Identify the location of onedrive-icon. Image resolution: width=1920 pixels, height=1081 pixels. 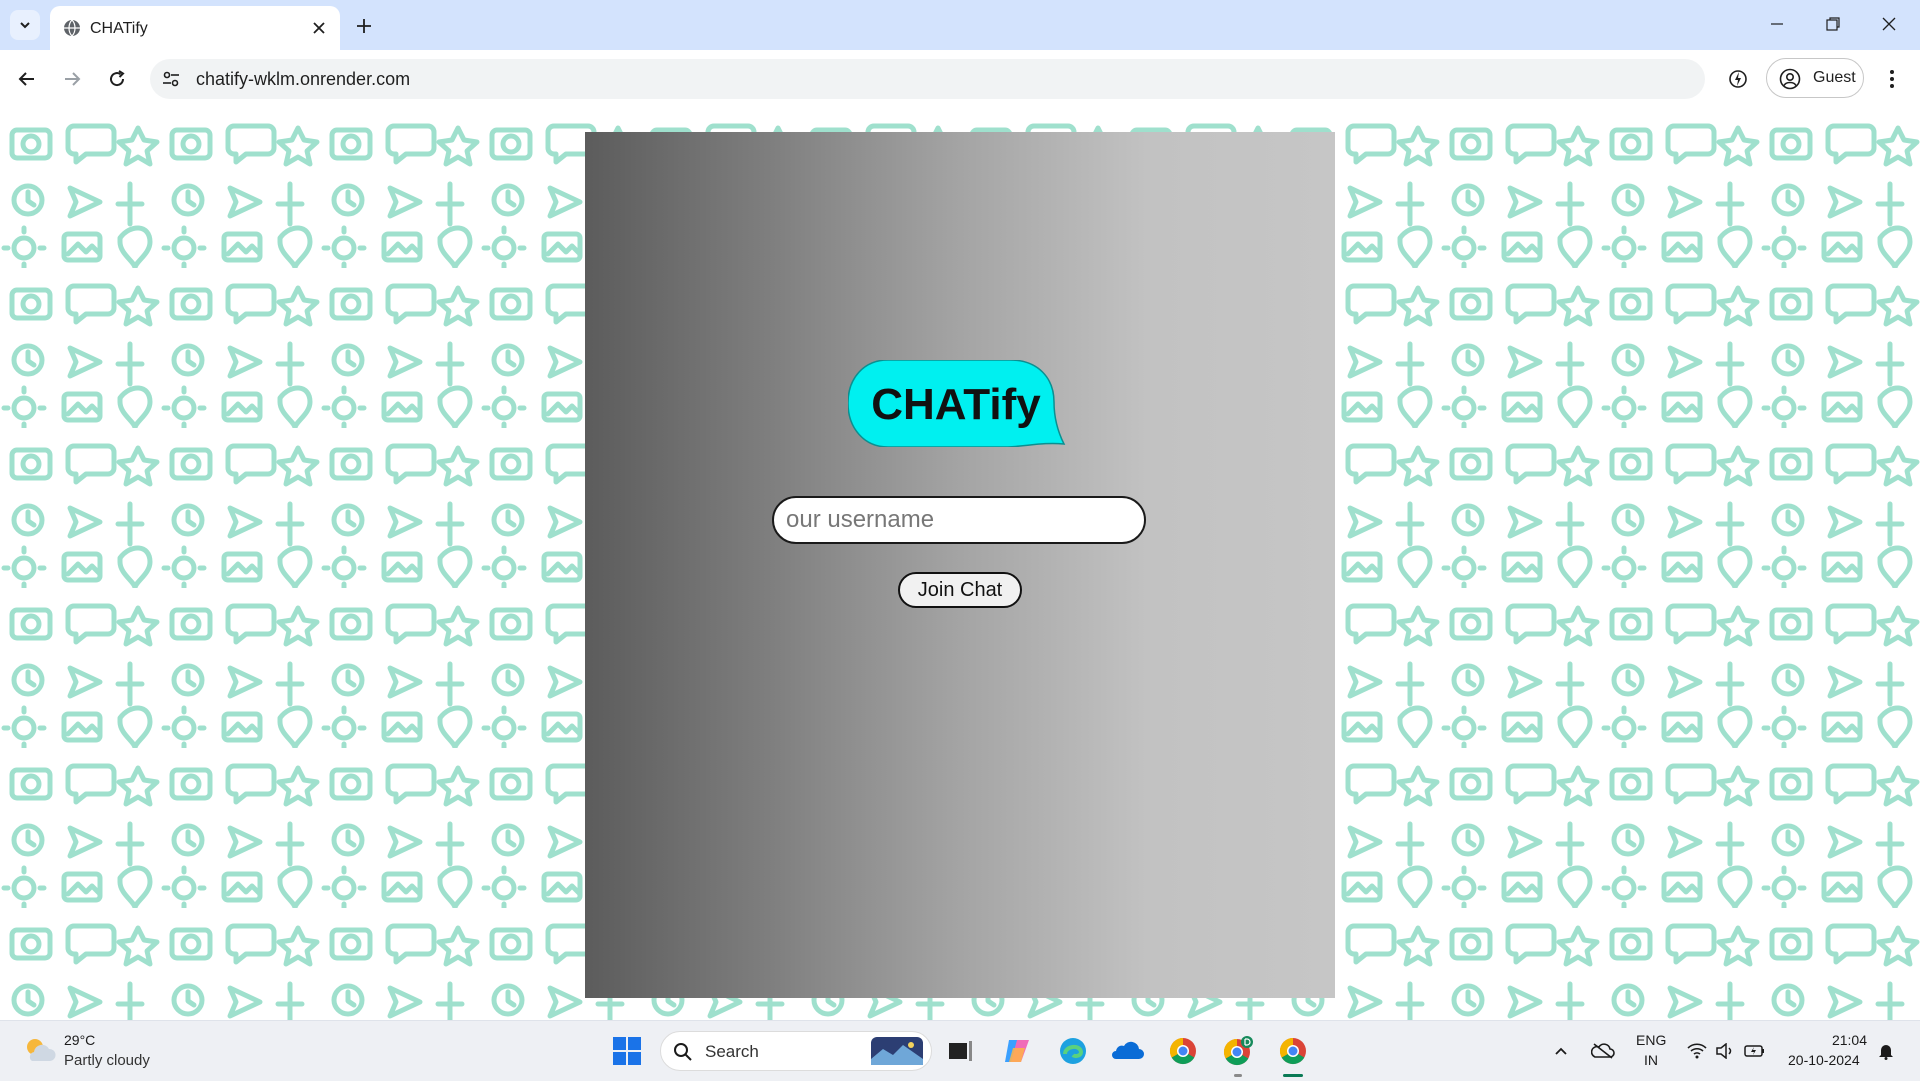
(1128, 1050).